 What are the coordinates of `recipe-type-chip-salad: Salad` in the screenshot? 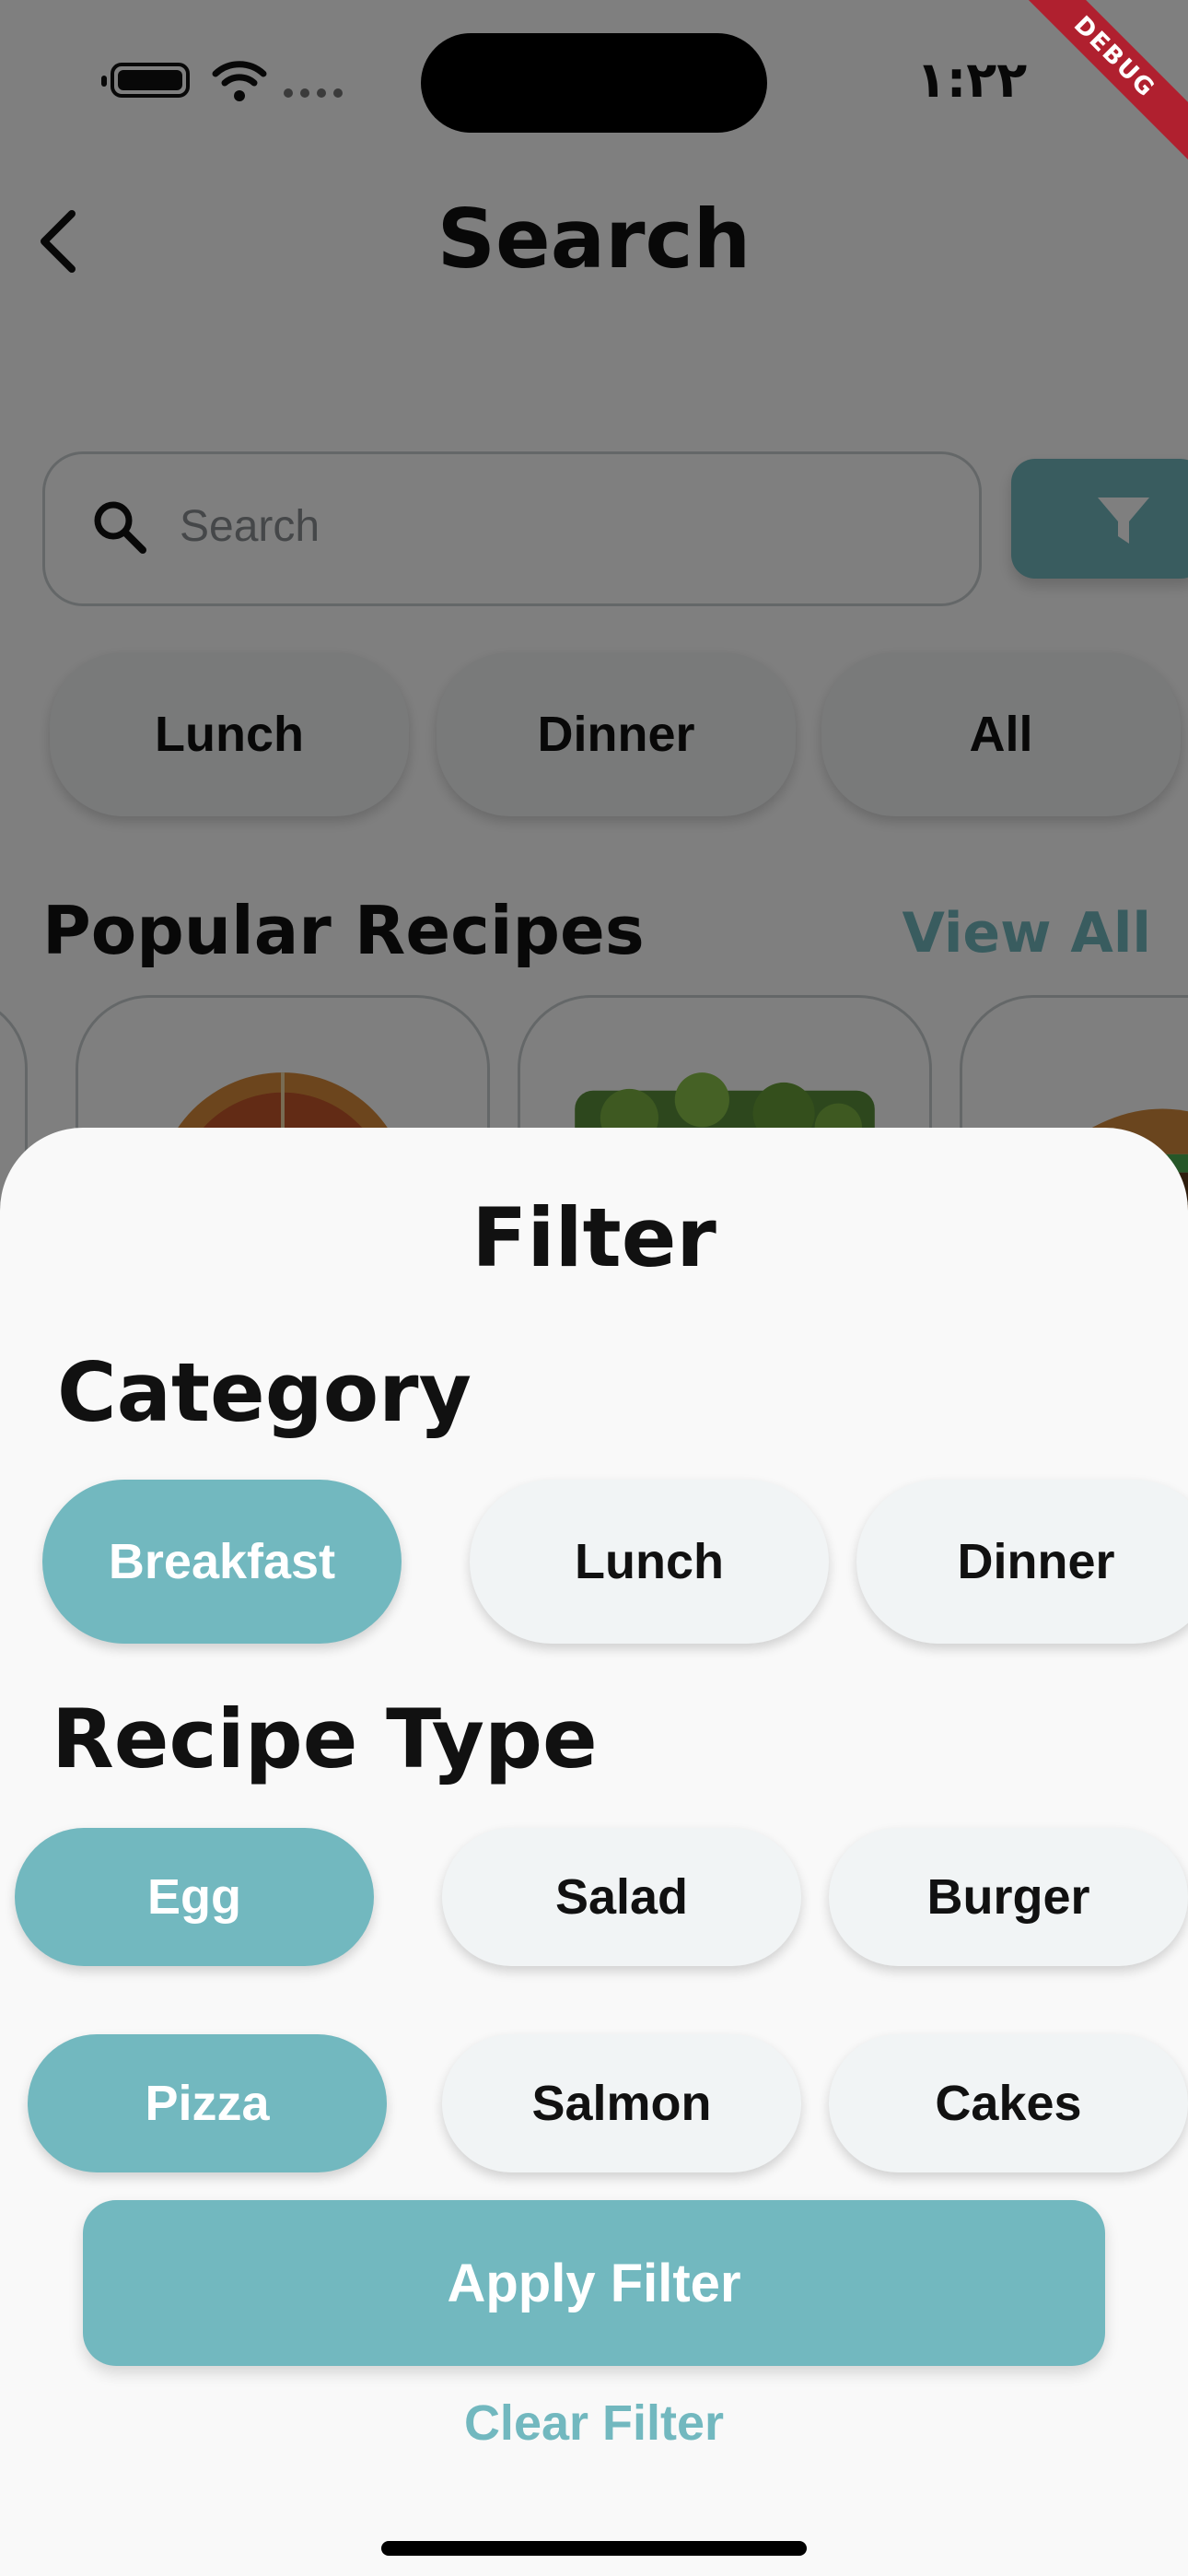 It's located at (621, 1897).